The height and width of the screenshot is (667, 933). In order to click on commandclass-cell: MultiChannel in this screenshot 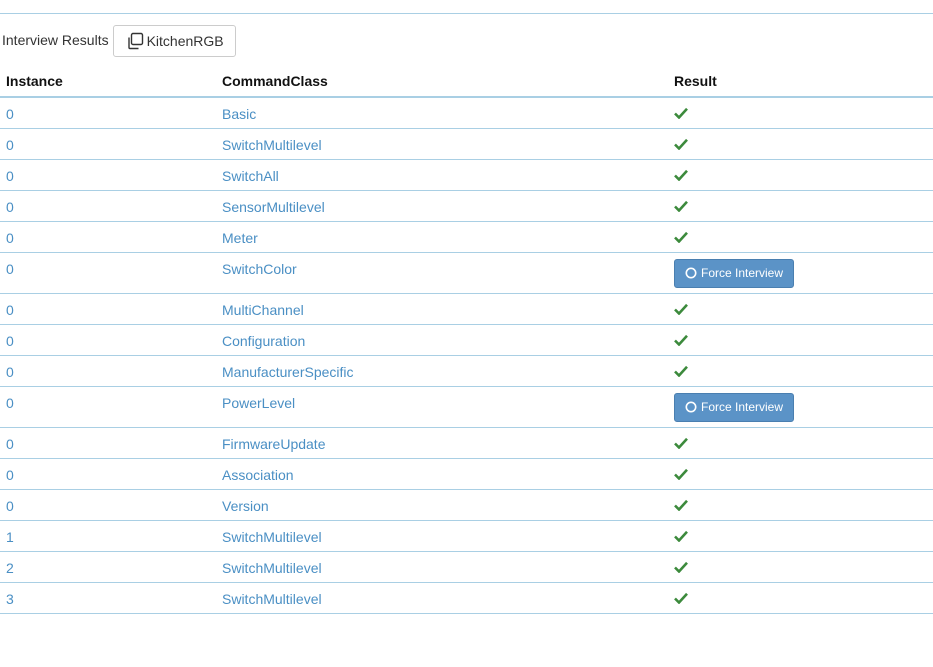, I will do `click(442, 309)`.